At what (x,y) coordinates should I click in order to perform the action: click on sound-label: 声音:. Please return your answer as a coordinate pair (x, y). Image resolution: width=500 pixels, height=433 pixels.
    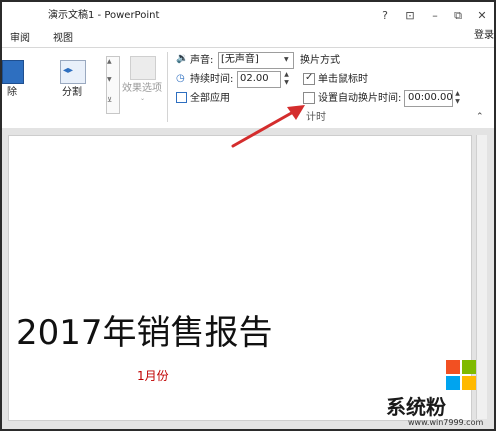
    Looking at the image, I should click on (202, 60).